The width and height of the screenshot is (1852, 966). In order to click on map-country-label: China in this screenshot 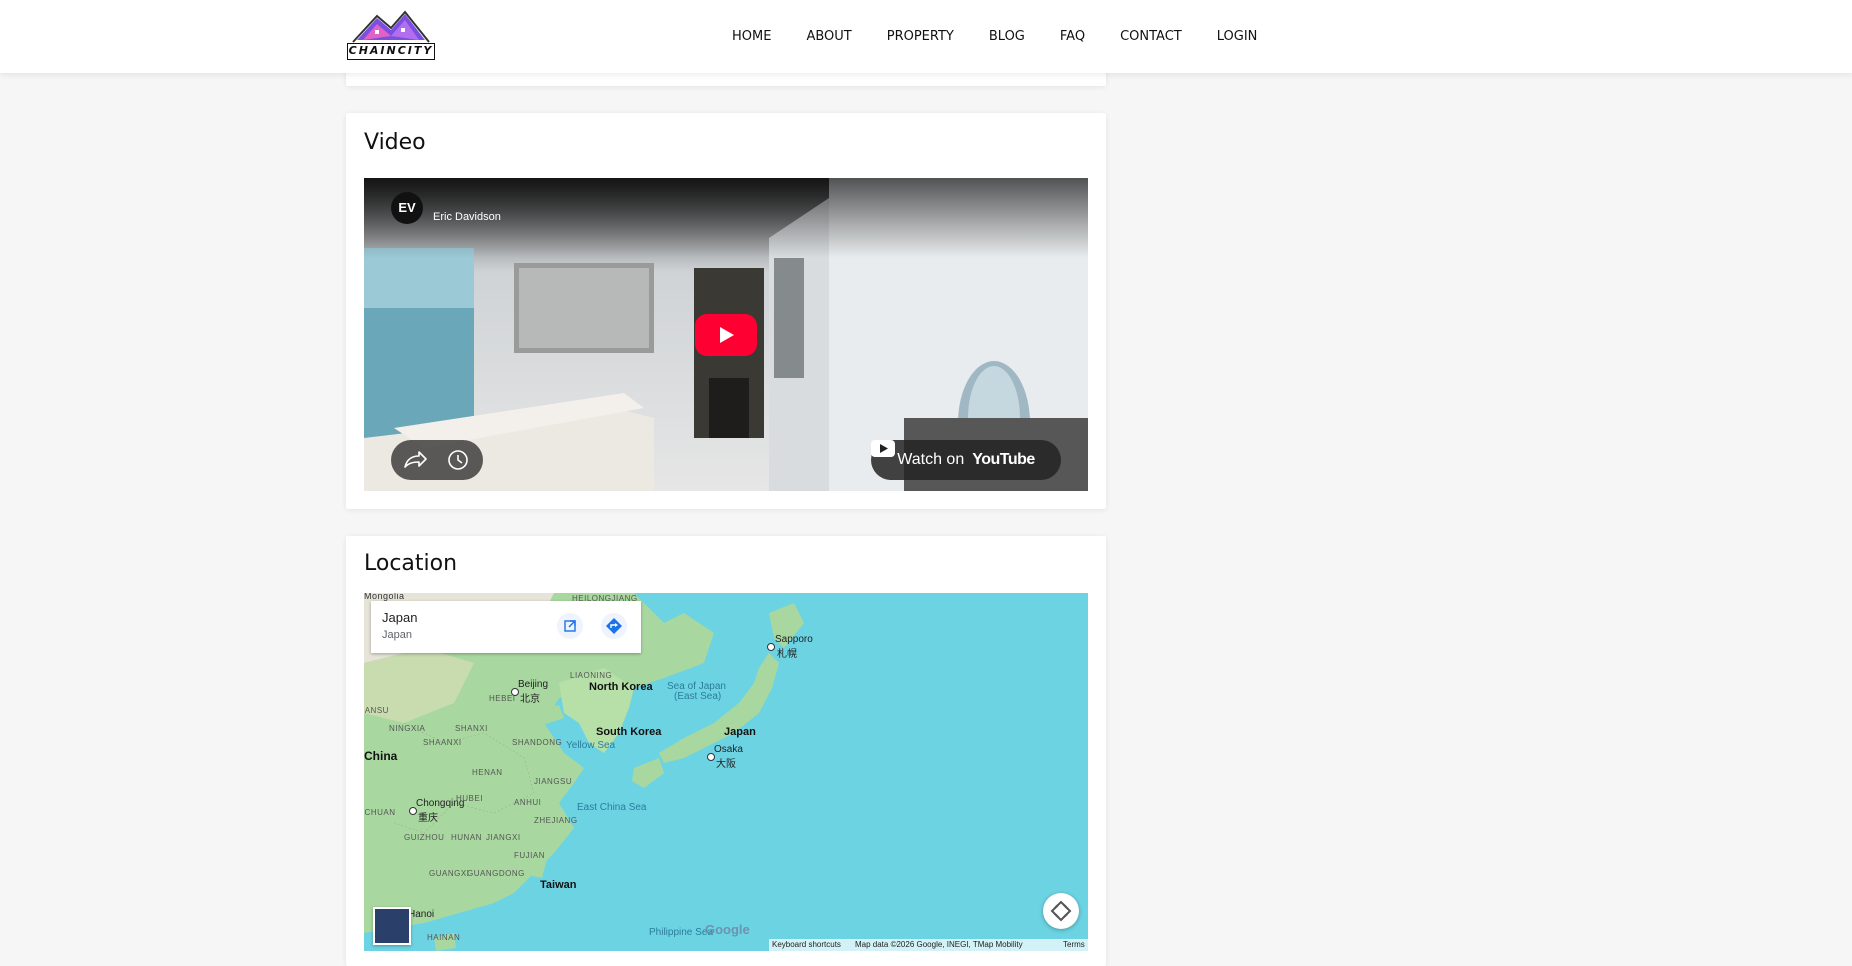, I will do `click(381, 756)`.